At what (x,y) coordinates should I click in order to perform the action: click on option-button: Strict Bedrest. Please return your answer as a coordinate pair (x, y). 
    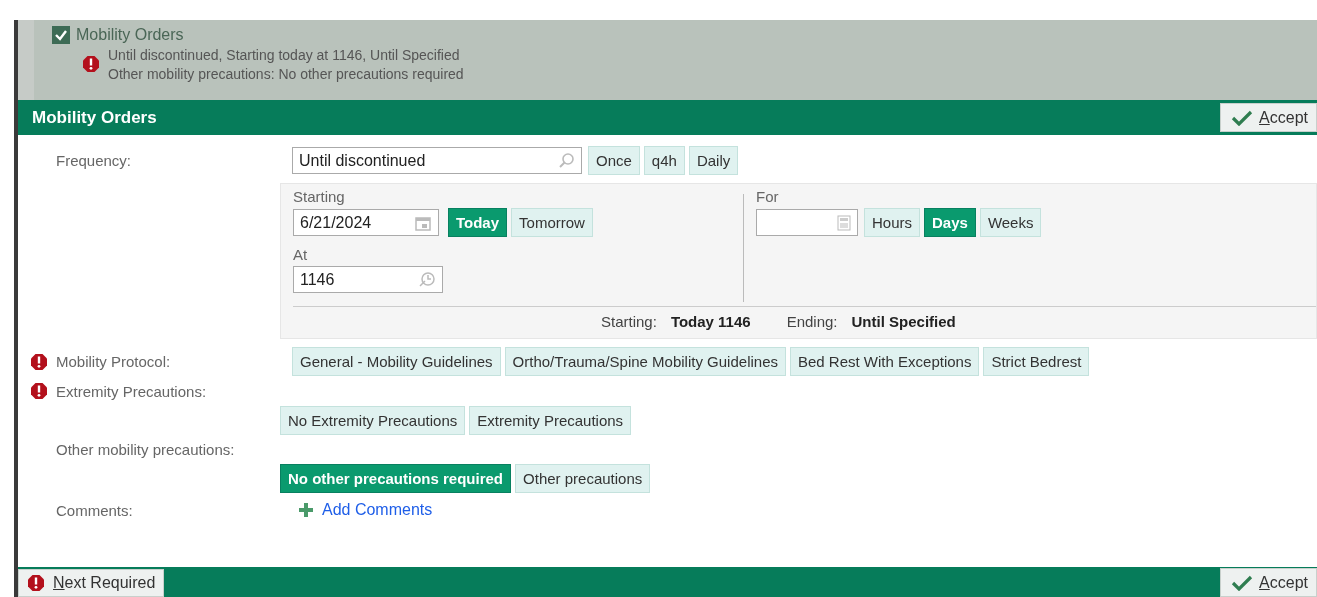
    Looking at the image, I should click on (1036, 361).